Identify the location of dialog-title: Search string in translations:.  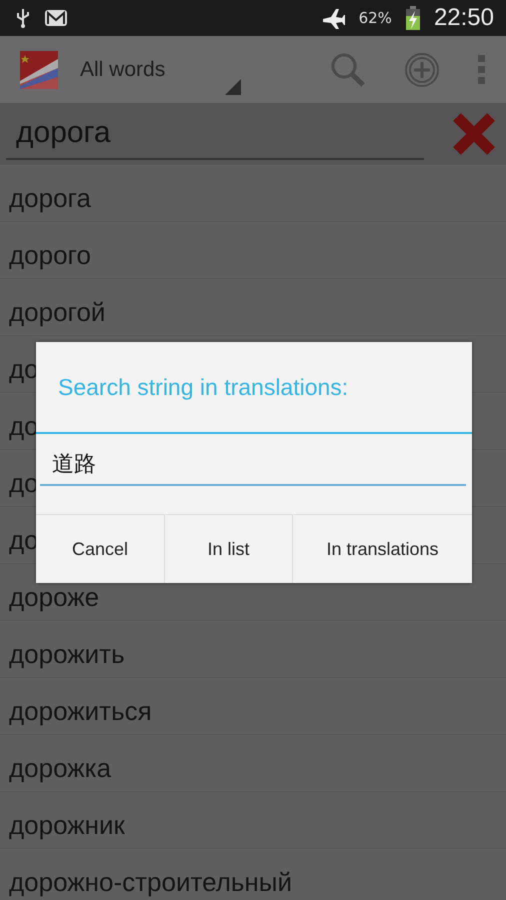
(254, 388).